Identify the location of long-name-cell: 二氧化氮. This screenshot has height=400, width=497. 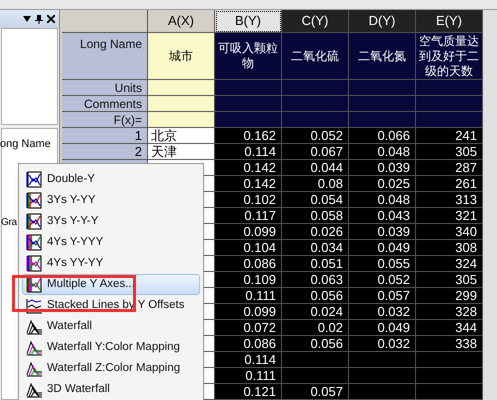
(382, 56).